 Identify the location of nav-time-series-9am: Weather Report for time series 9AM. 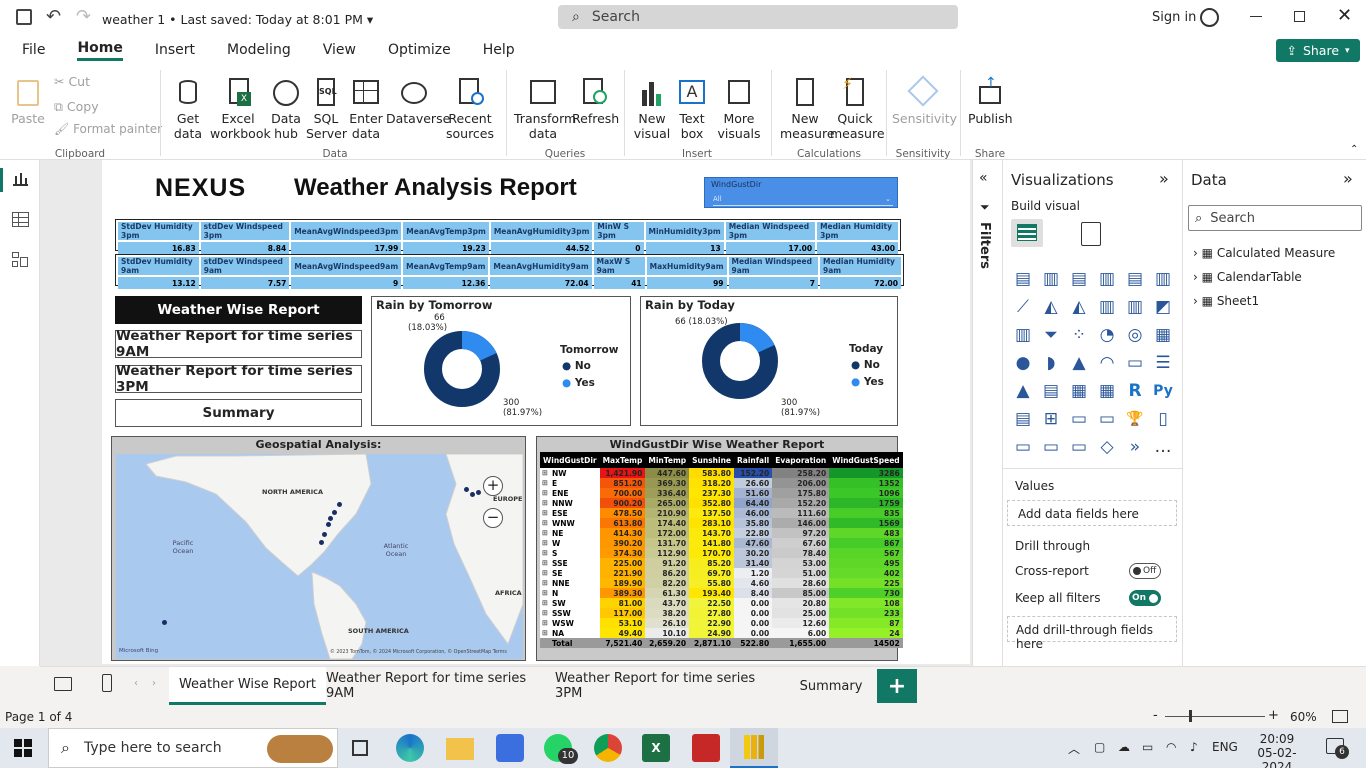
(238, 344).